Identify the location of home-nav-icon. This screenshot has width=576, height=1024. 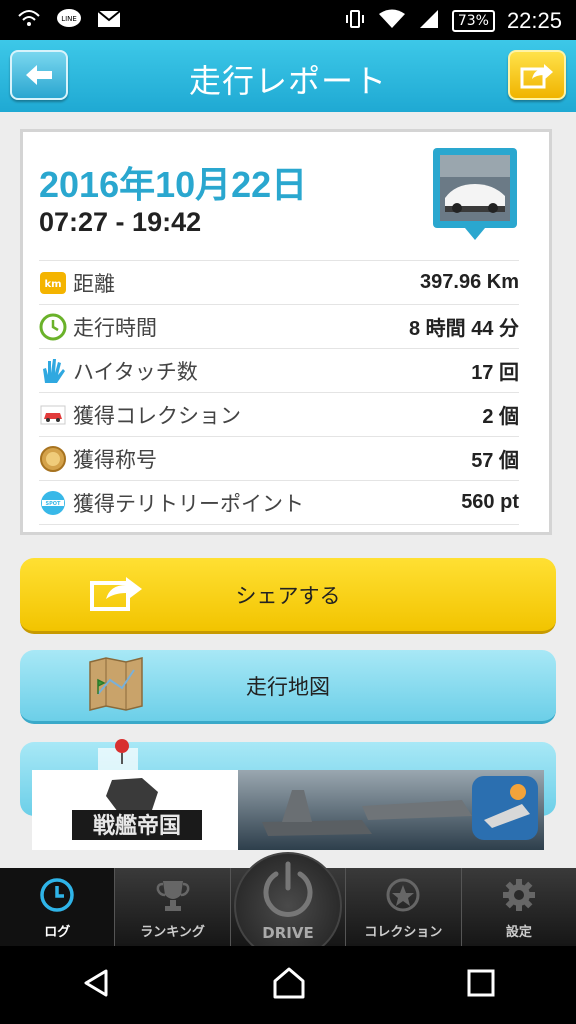
(289, 985).